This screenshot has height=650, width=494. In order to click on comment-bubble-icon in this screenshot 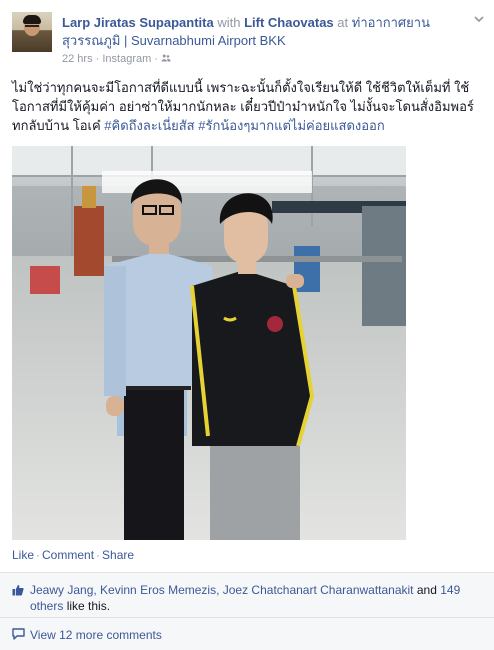, I will do `click(18, 634)`.